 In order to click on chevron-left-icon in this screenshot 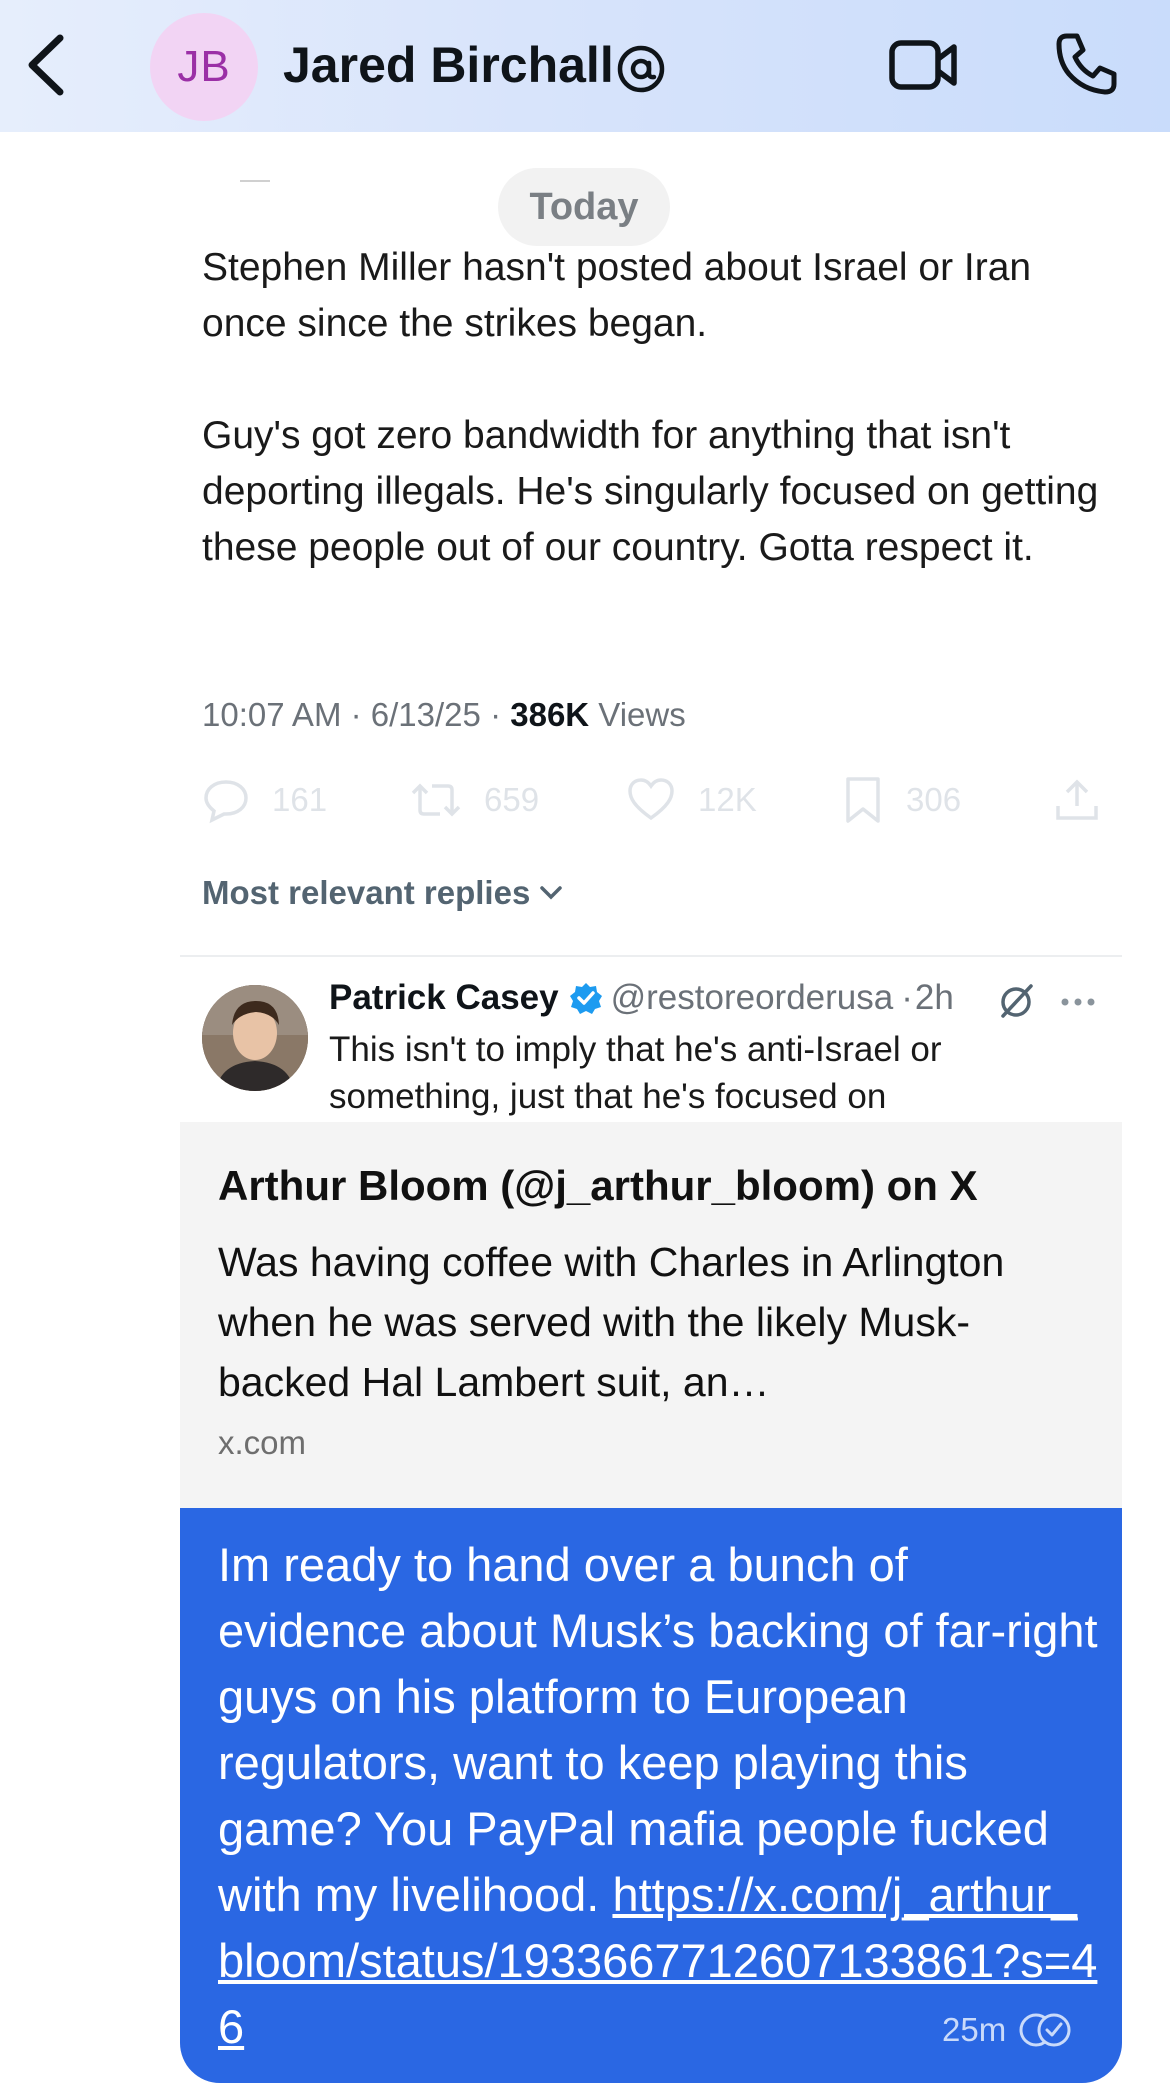, I will do `click(46, 65)`.